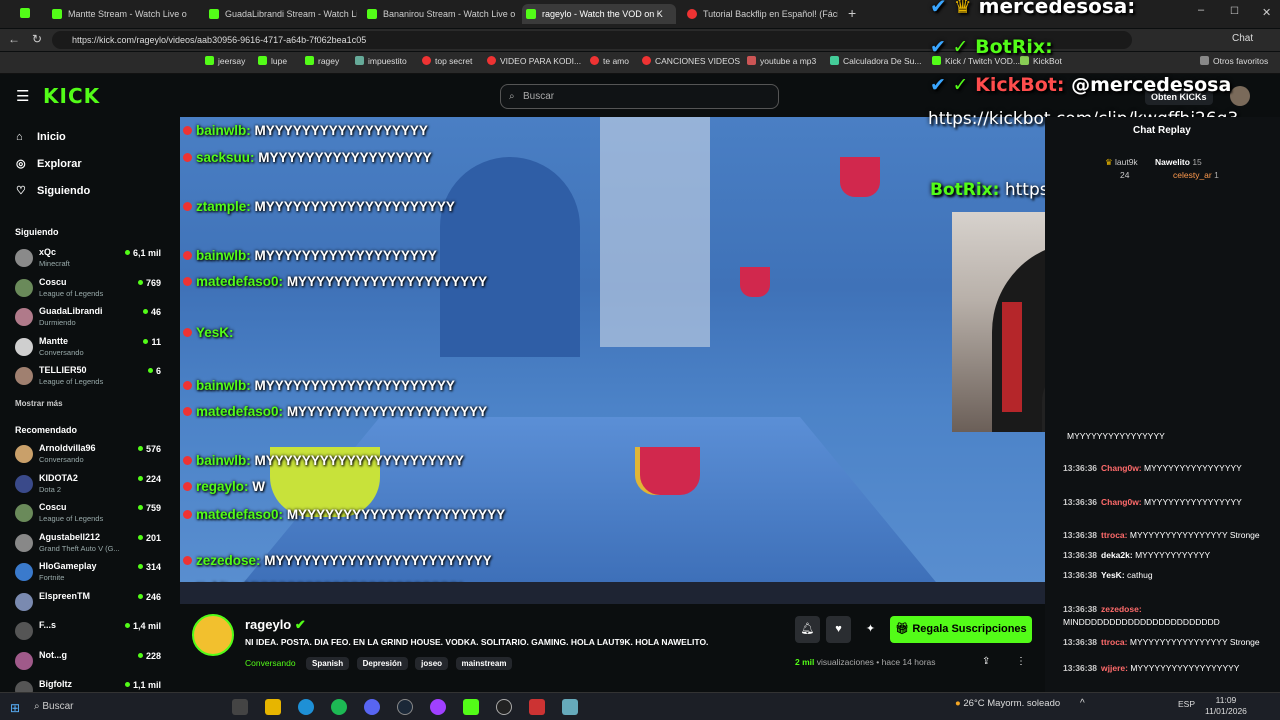 This screenshot has width=1280, height=720. Describe the element at coordinates (323, 460) in the screenshot. I see `overlay-chat-message: bainwlb: MYYYYYYYYYYYYYYYYYYYYYY` at that location.